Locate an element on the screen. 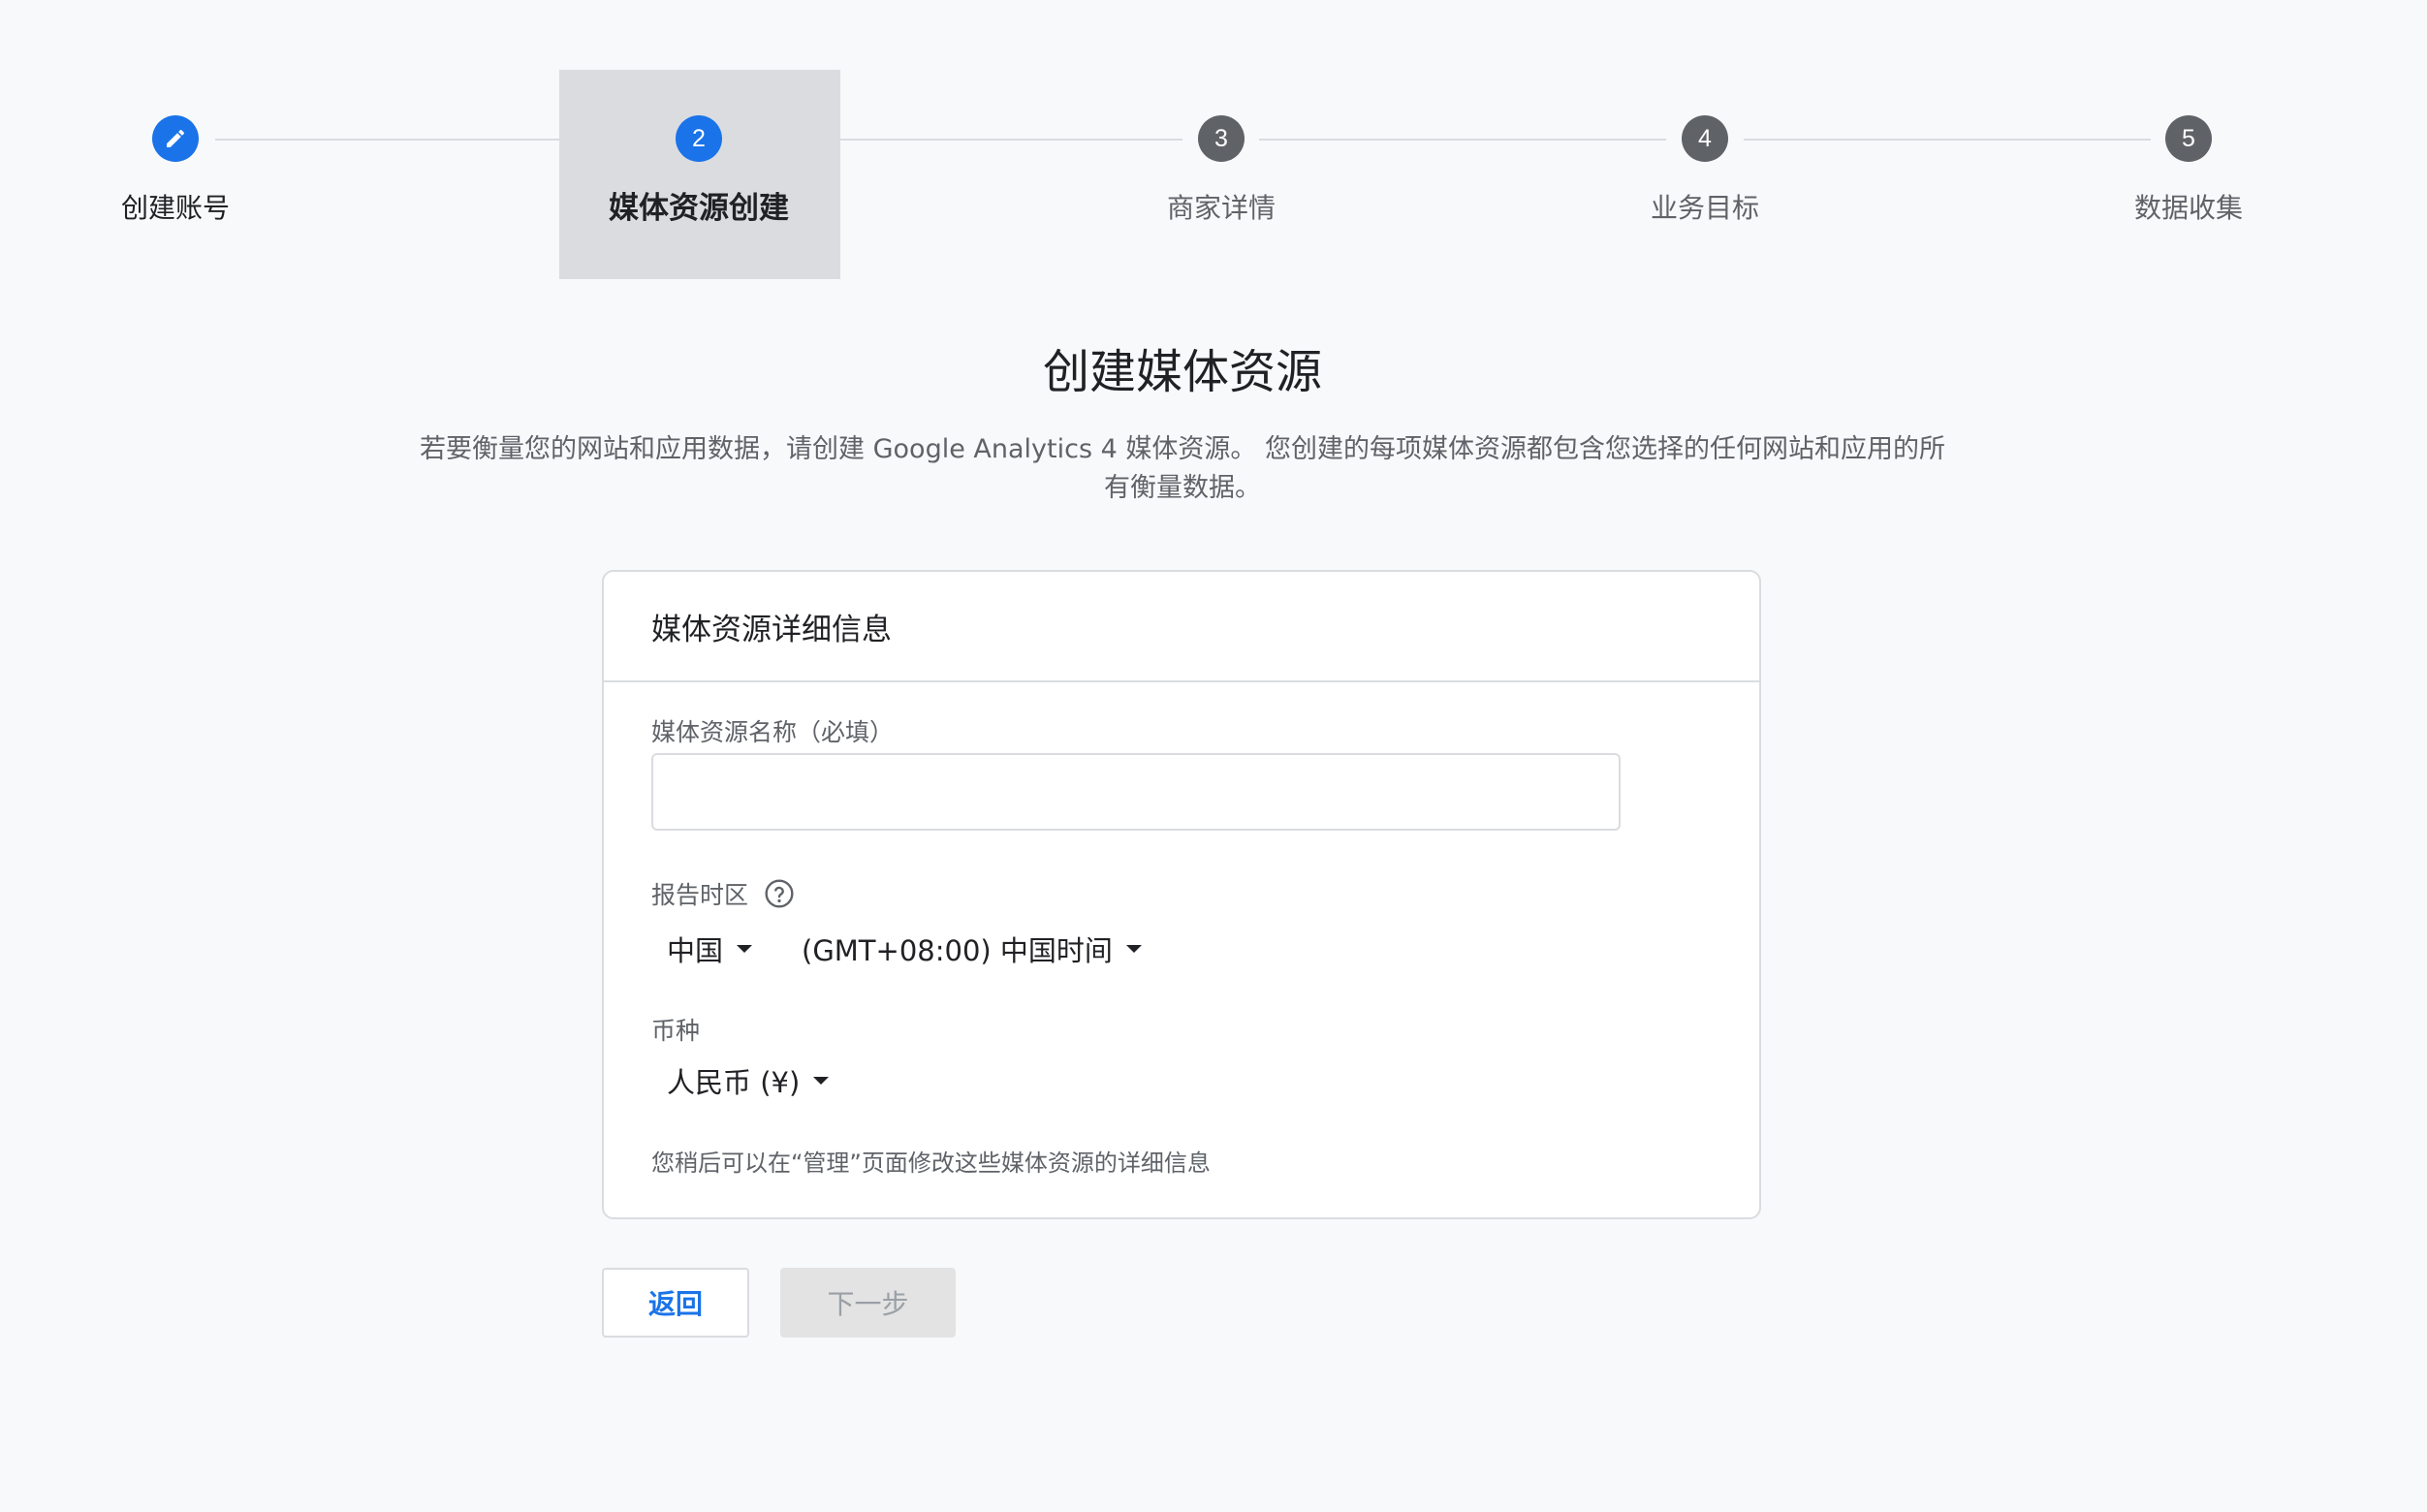 This screenshot has height=1512, width=2427. currency-dropdown: 人民币 (¥) is located at coordinates (748, 1081).